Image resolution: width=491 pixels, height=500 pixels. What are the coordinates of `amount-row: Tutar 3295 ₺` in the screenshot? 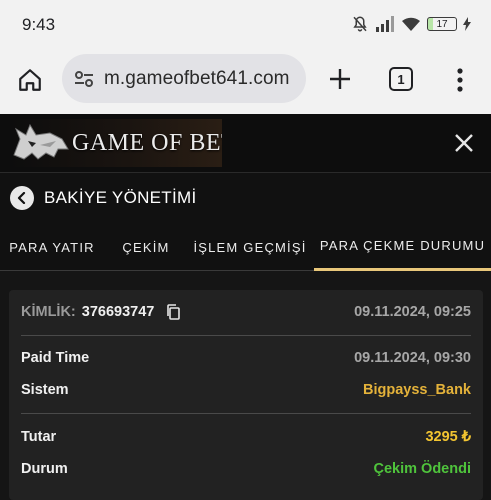 It's located at (246, 437).